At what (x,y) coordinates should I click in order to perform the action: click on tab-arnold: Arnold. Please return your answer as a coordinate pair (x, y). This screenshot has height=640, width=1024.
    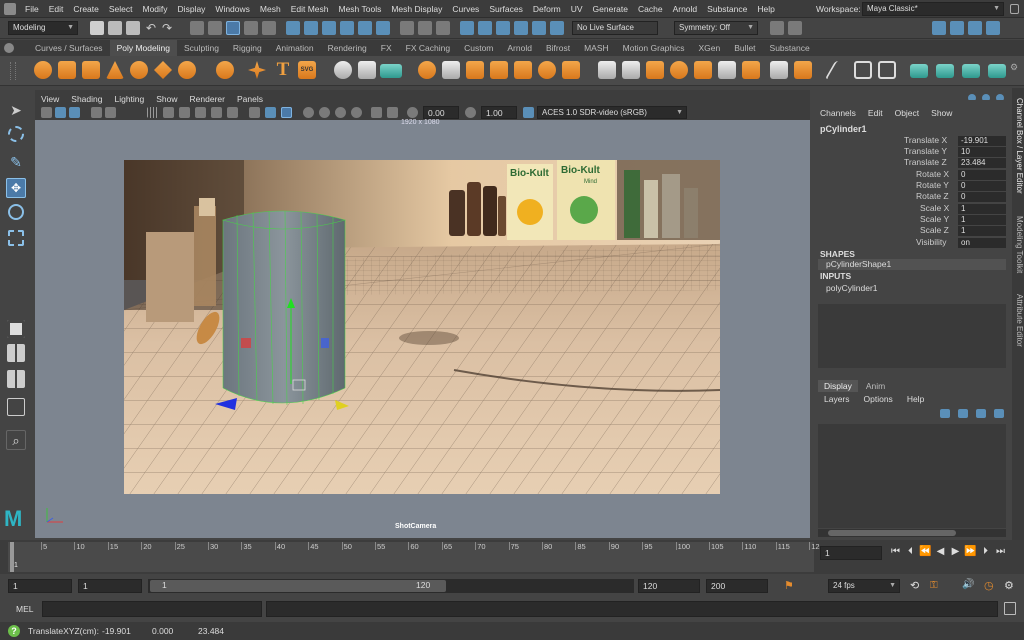
    Looking at the image, I should click on (519, 48).